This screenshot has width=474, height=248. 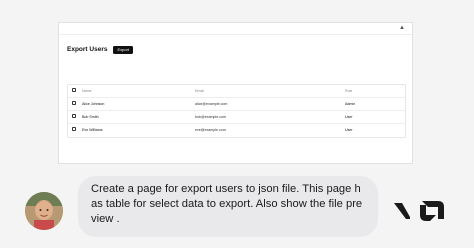 I want to click on page-header: Export Users Export, so click(x=100, y=50).